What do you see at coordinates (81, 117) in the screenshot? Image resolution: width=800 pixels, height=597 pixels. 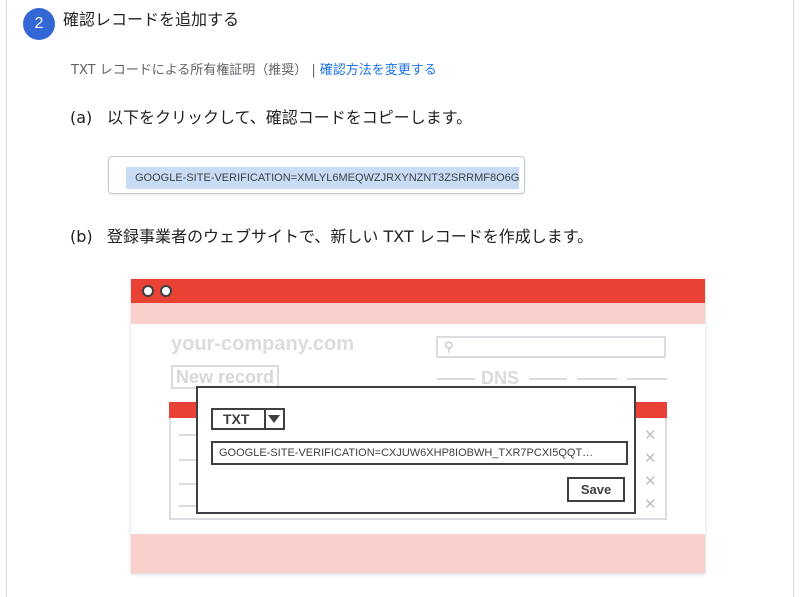 I see `sub-step-letter: (a)` at bounding box center [81, 117].